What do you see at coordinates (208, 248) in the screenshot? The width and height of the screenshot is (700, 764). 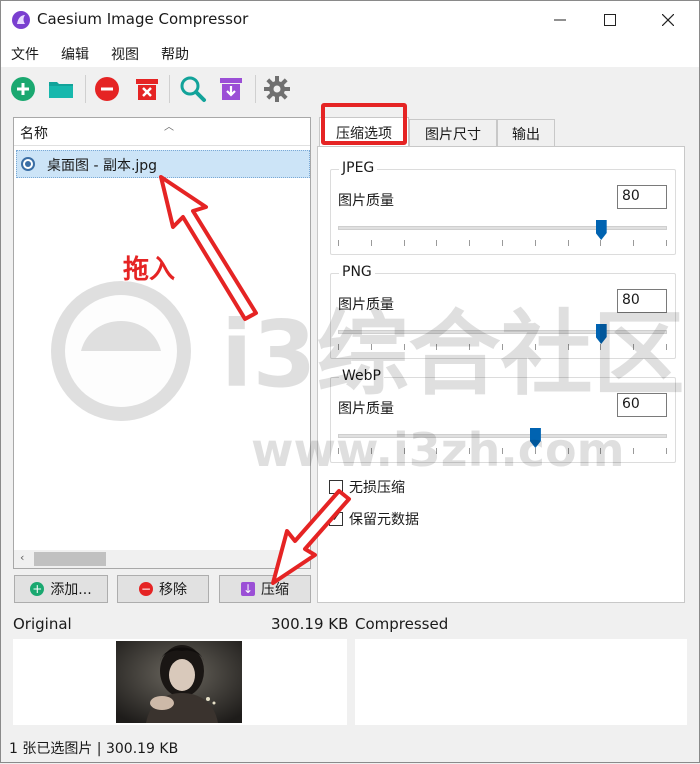 I see `annotation-arrow-drag` at bounding box center [208, 248].